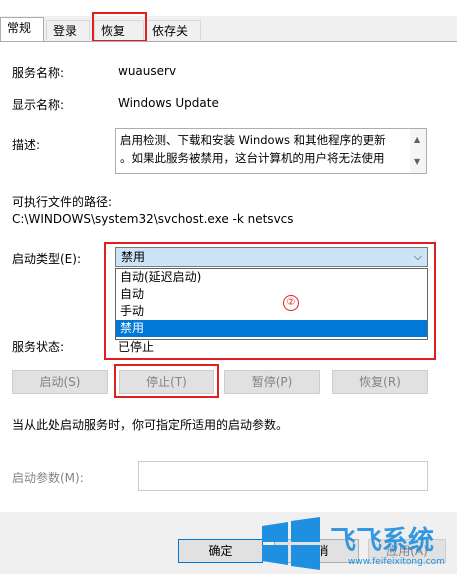 The height and width of the screenshot is (574, 457). What do you see at coordinates (60, 382) in the screenshot?
I see `start-service-button: 启动(S)` at bounding box center [60, 382].